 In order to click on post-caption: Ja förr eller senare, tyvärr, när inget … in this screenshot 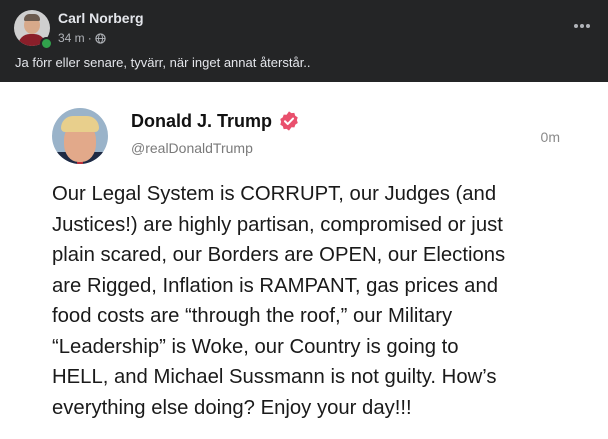, I will do `click(163, 62)`.